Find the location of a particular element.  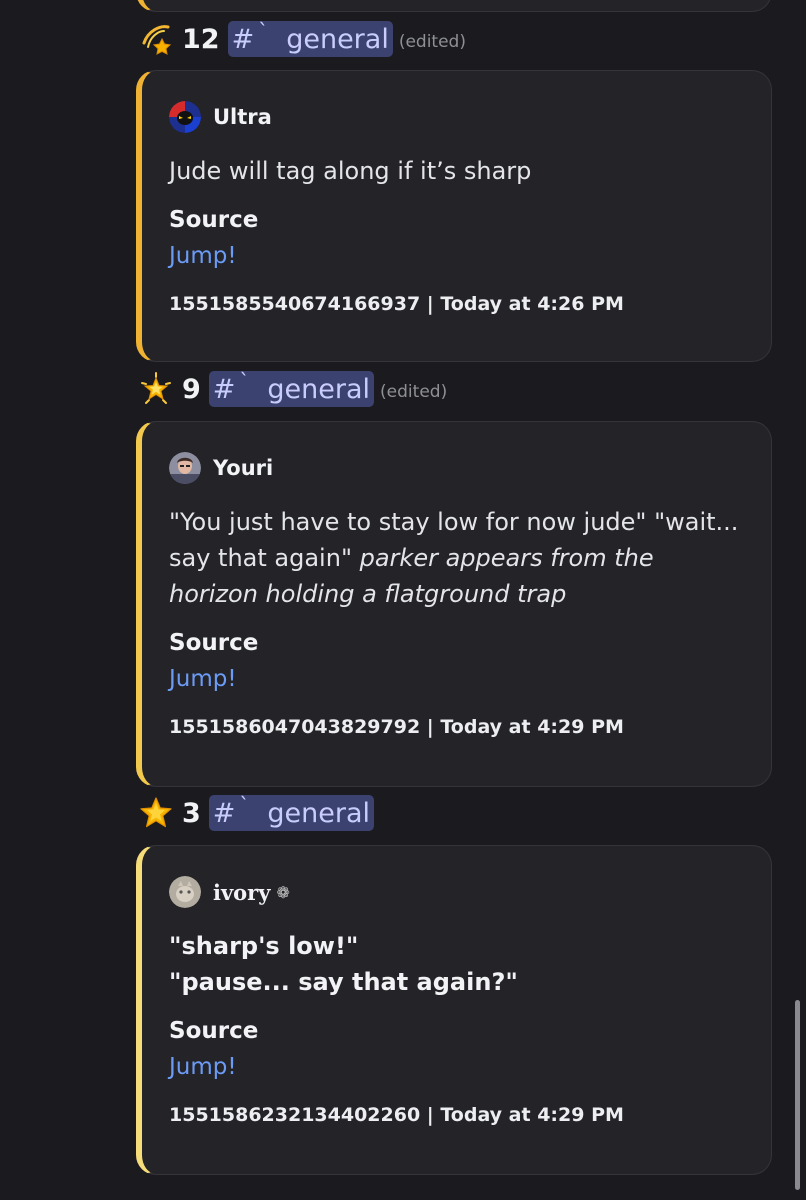

starboard-message-header: 9 # ˋ general (edited) is located at coordinates (291, 389).